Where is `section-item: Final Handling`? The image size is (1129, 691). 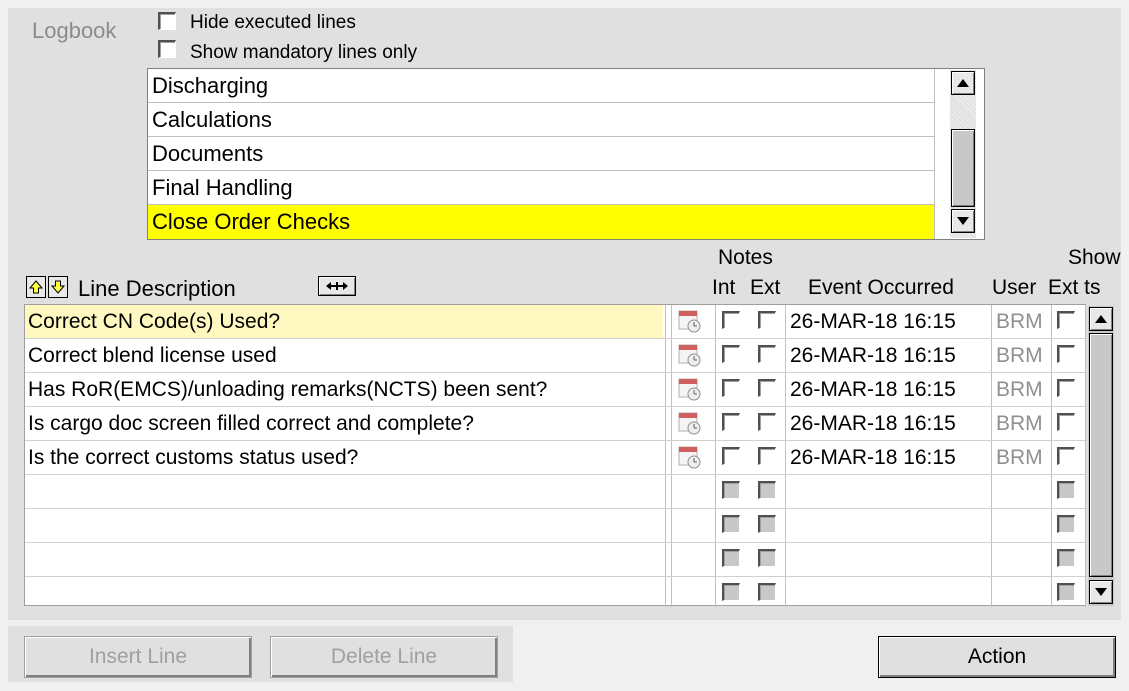 section-item: Final Handling is located at coordinates (541, 188).